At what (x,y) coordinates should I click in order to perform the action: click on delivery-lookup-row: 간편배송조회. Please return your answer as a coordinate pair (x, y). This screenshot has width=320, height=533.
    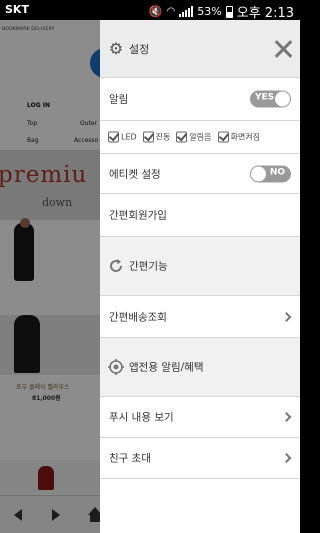
    Looking at the image, I should click on (200, 317).